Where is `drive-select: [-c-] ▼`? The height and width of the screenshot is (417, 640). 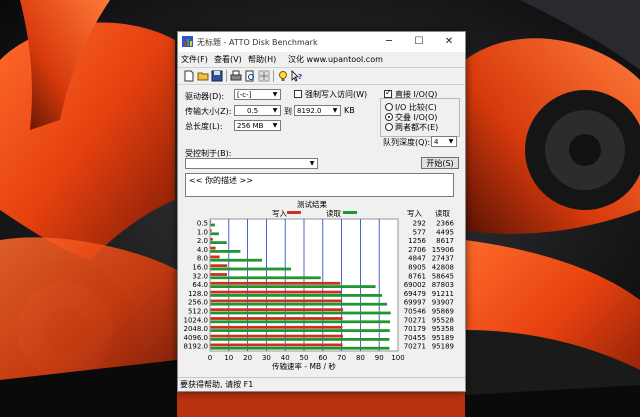
drive-select: [-c-] ▼ is located at coordinates (257, 94).